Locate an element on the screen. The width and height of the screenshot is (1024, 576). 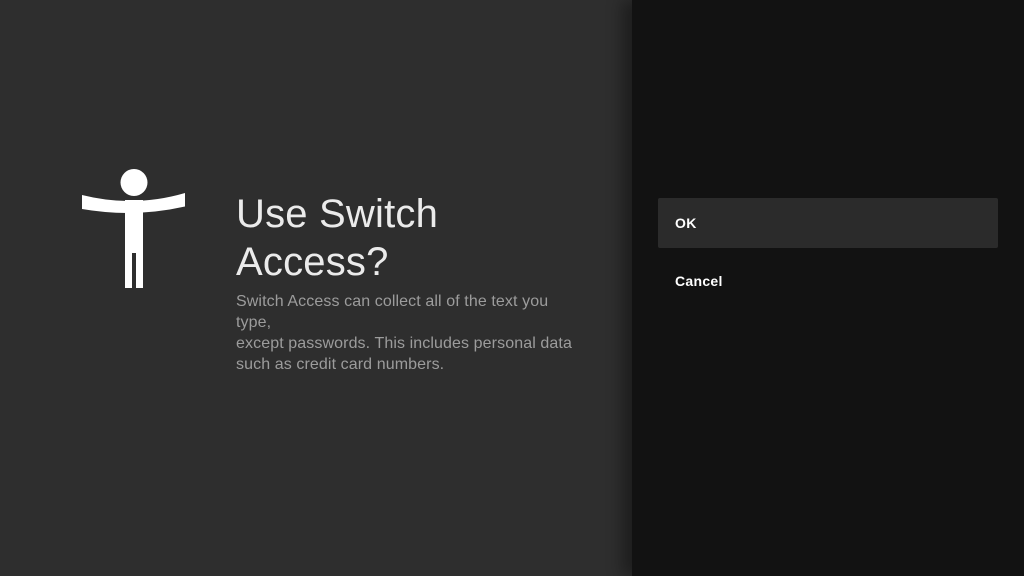
cancel-button: Cancel is located at coordinates (828, 281).